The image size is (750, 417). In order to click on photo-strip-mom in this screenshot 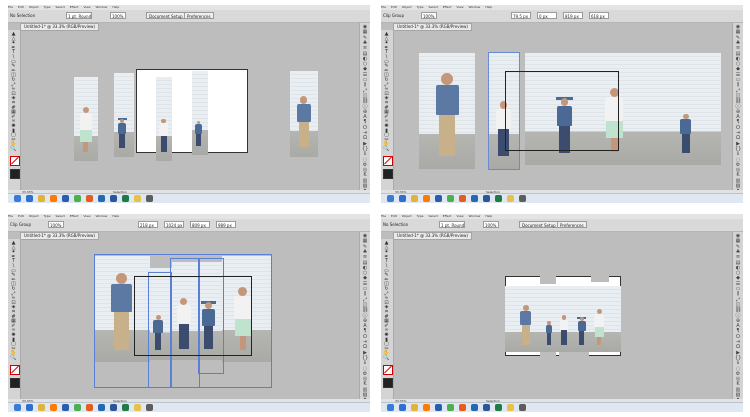, I will do `click(86, 119)`.